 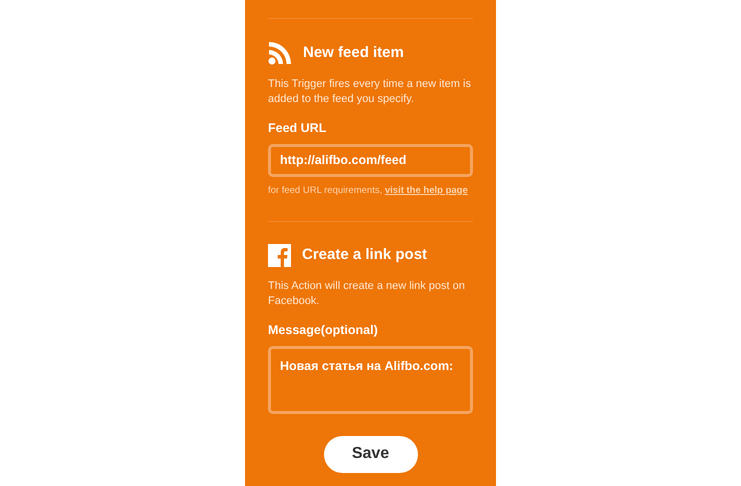 What do you see at coordinates (353, 52) in the screenshot?
I see `section-title: New feed item` at bounding box center [353, 52].